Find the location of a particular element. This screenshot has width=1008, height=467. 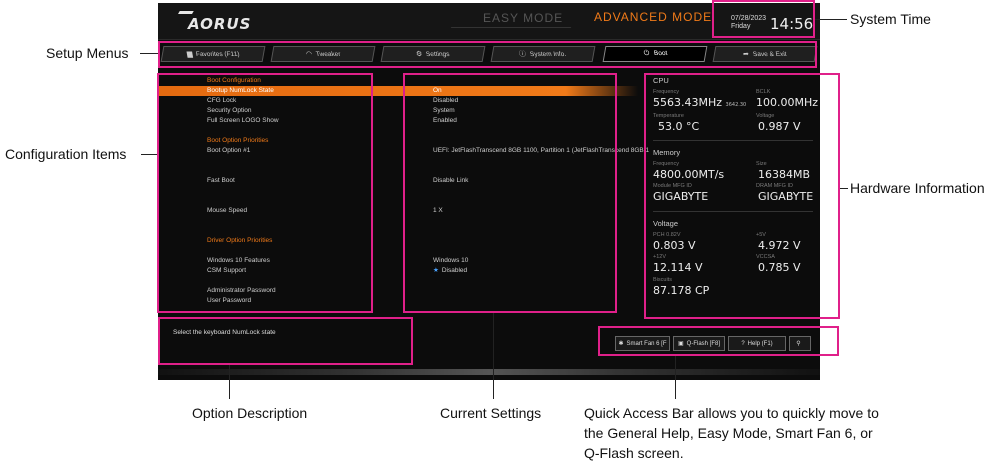

setup-menus-annotation: Setup Menus is located at coordinates (87, 53).